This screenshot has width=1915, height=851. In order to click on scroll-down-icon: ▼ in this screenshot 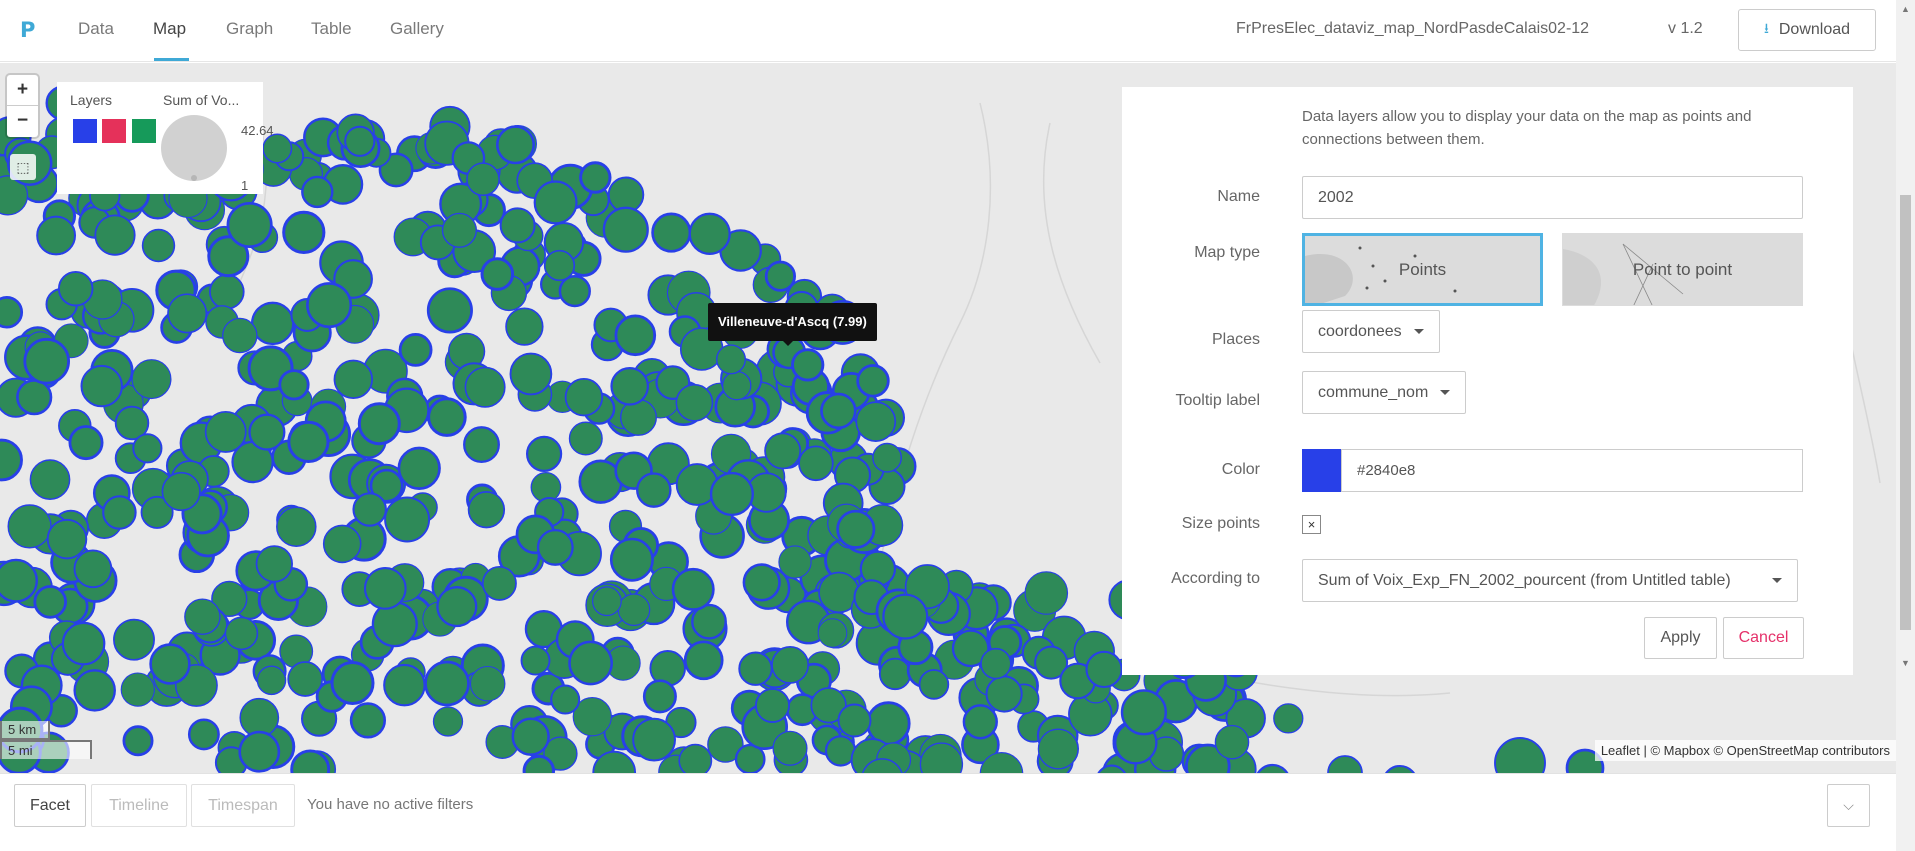, I will do `click(1905, 663)`.